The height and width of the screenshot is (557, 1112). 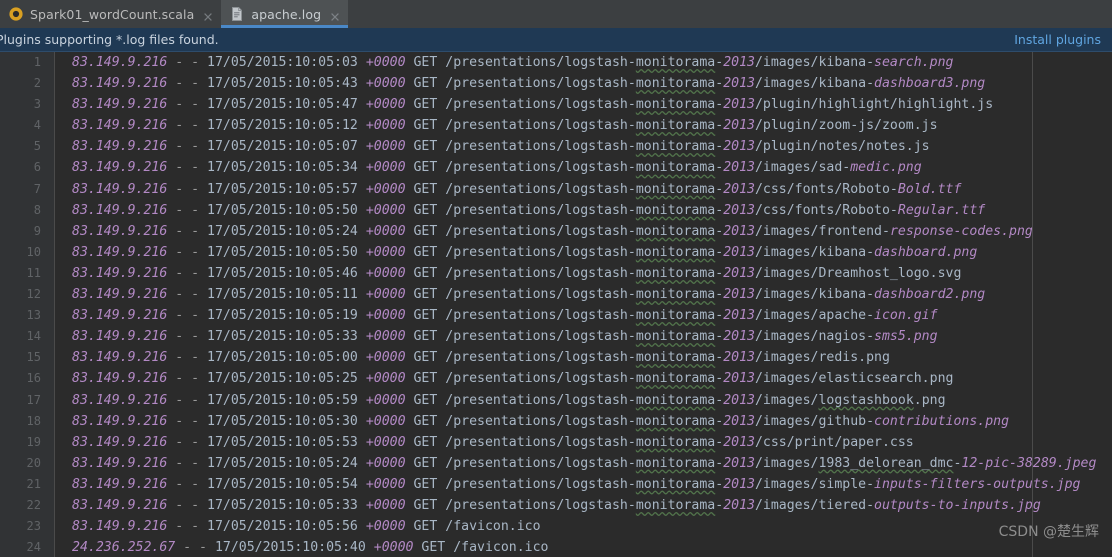 I want to click on line-number: 1, so click(x=27, y=62).